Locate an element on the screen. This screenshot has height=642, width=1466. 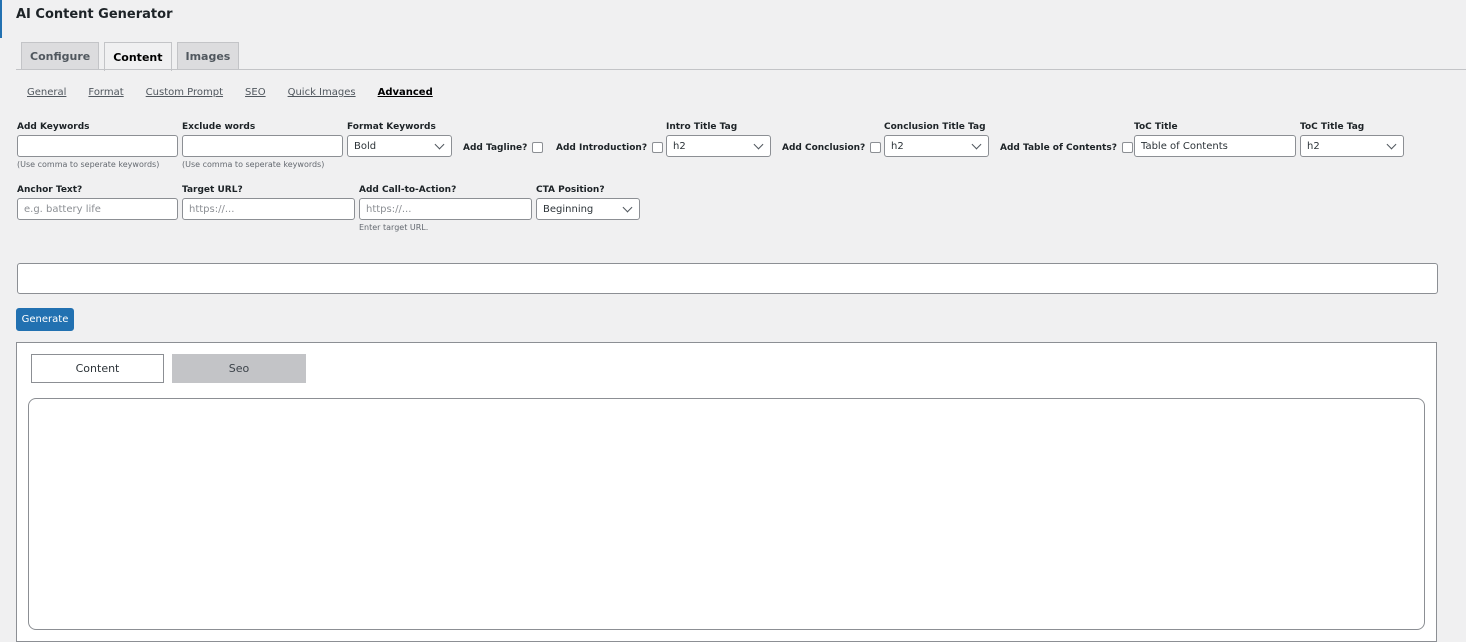
output-tab-seo: Seo is located at coordinates (239, 368).